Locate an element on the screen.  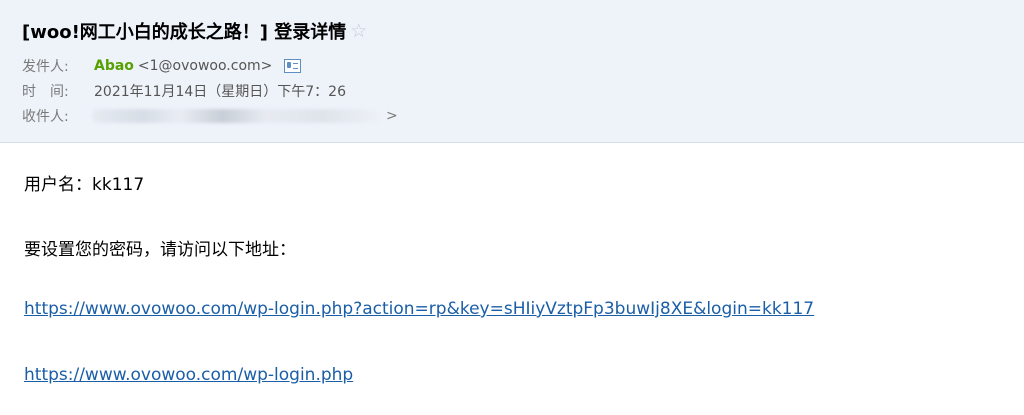
recipient-redacted is located at coordinates (237, 116).